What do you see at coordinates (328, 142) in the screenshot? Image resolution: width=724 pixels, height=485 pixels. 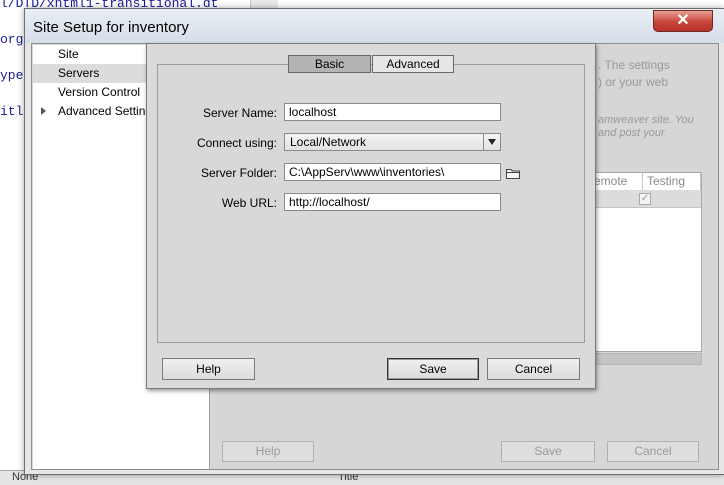 I see `connect-using-value: Local/Network` at bounding box center [328, 142].